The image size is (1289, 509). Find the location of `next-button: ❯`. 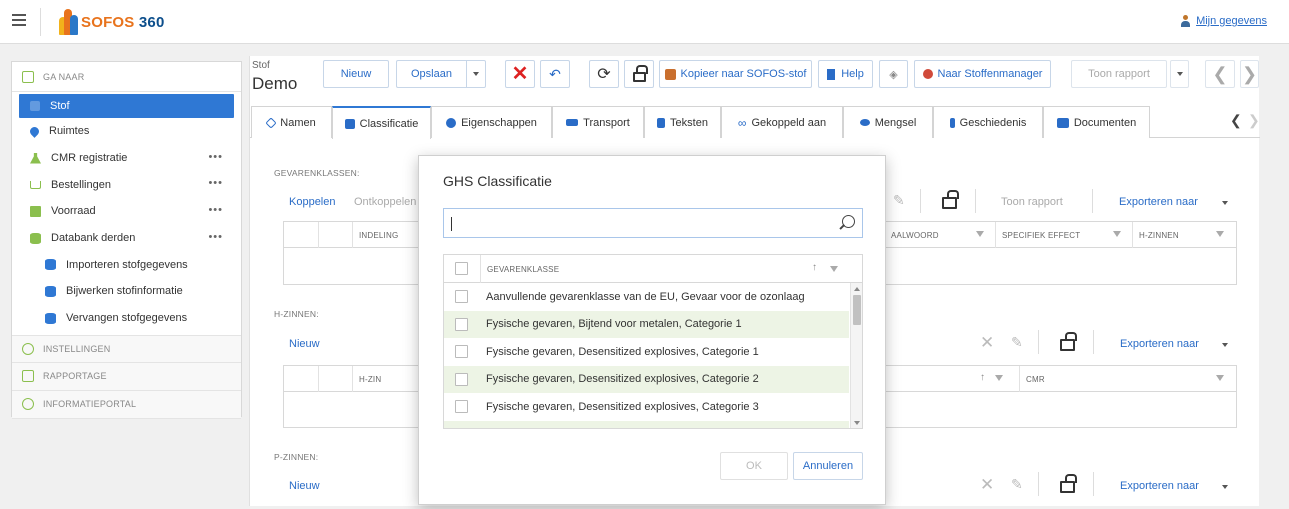

next-button: ❯ is located at coordinates (1249, 74).